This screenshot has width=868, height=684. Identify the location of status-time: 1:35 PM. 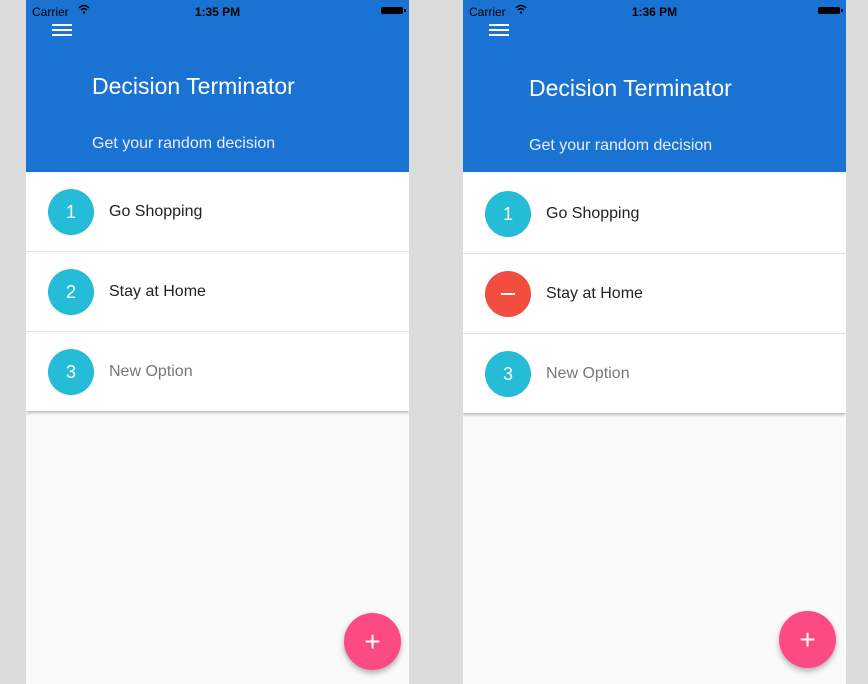
(217, 12).